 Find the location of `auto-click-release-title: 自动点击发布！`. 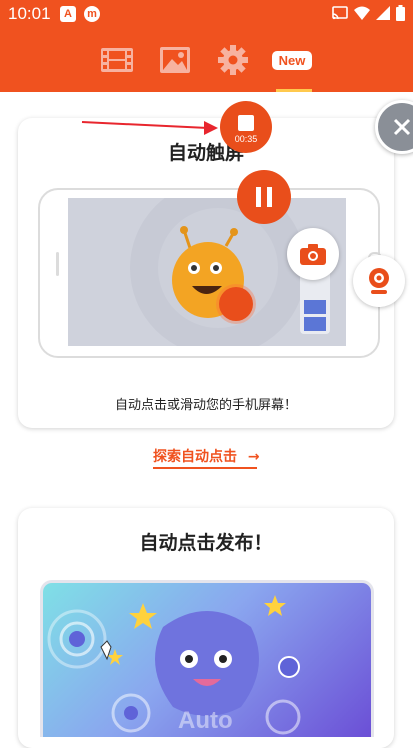

auto-click-release-title: 自动点击发布！ is located at coordinates (206, 543).